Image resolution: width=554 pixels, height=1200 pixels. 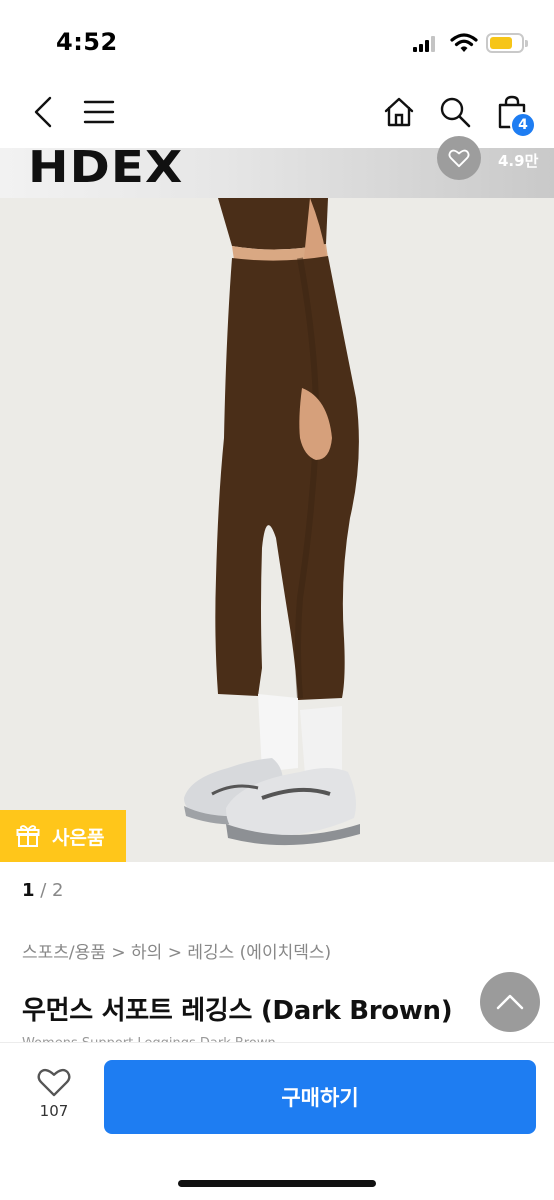 What do you see at coordinates (426, 44) in the screenshot?
I see `cellular-signal-icon` at bounding box center [426, 44].